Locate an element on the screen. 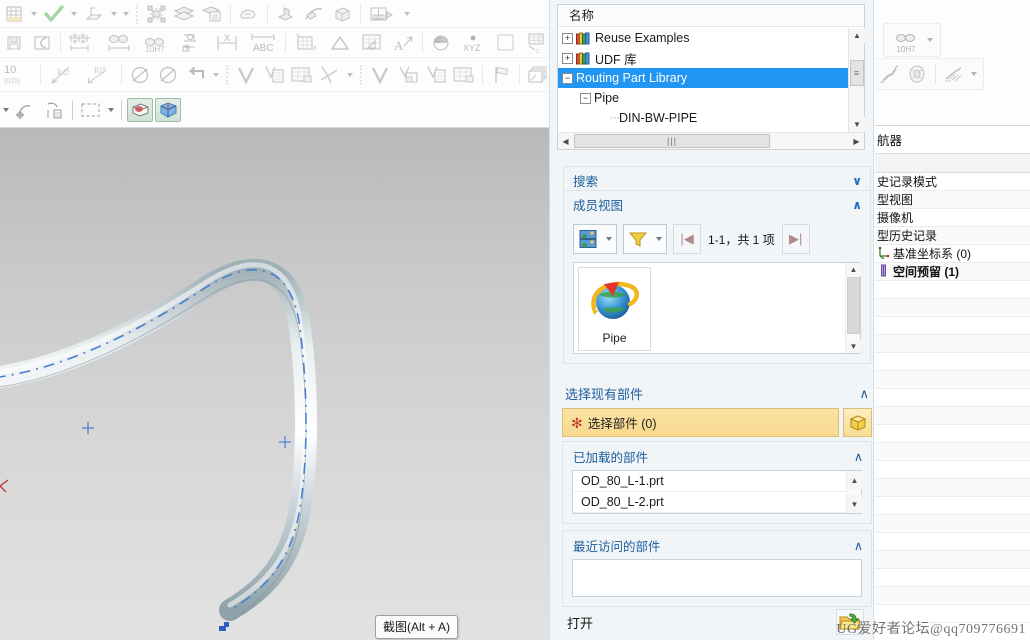 This screenshot has width=1030, height=640. list-detail2-icon is located at coordinates (436, 75).